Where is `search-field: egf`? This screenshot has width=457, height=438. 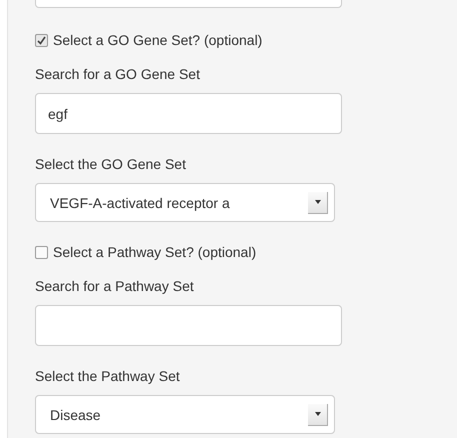 search-field: egf is located at coordinates (188, 113).